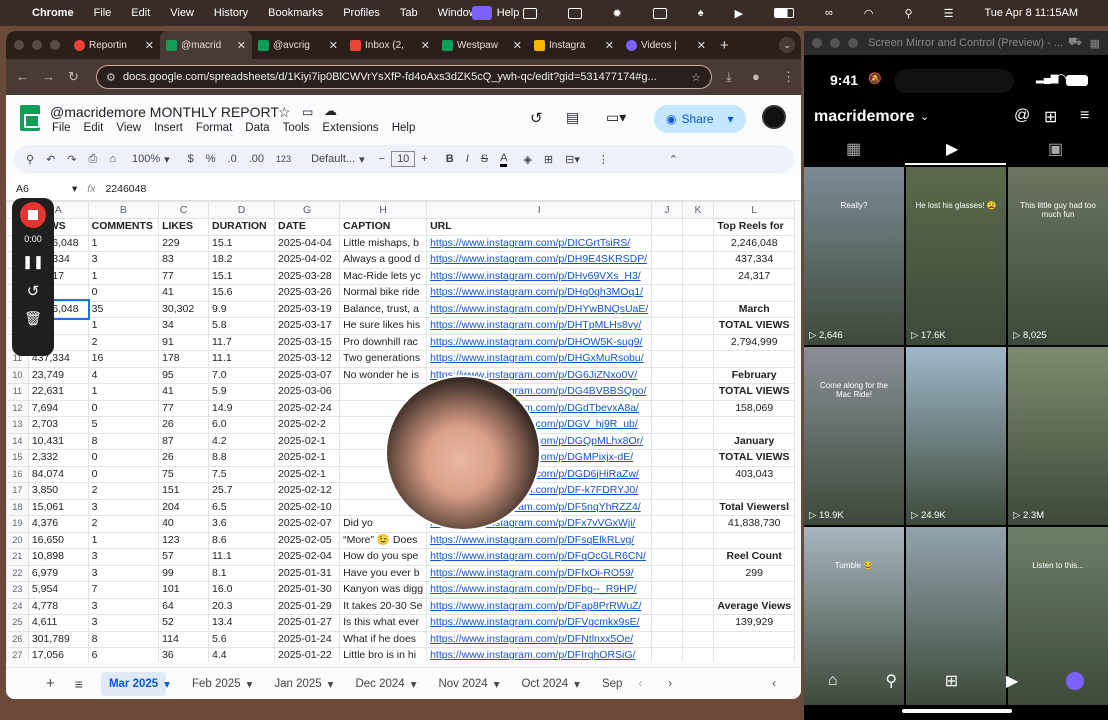  I want to click on reload-icon: ↻, so click(73, 77).